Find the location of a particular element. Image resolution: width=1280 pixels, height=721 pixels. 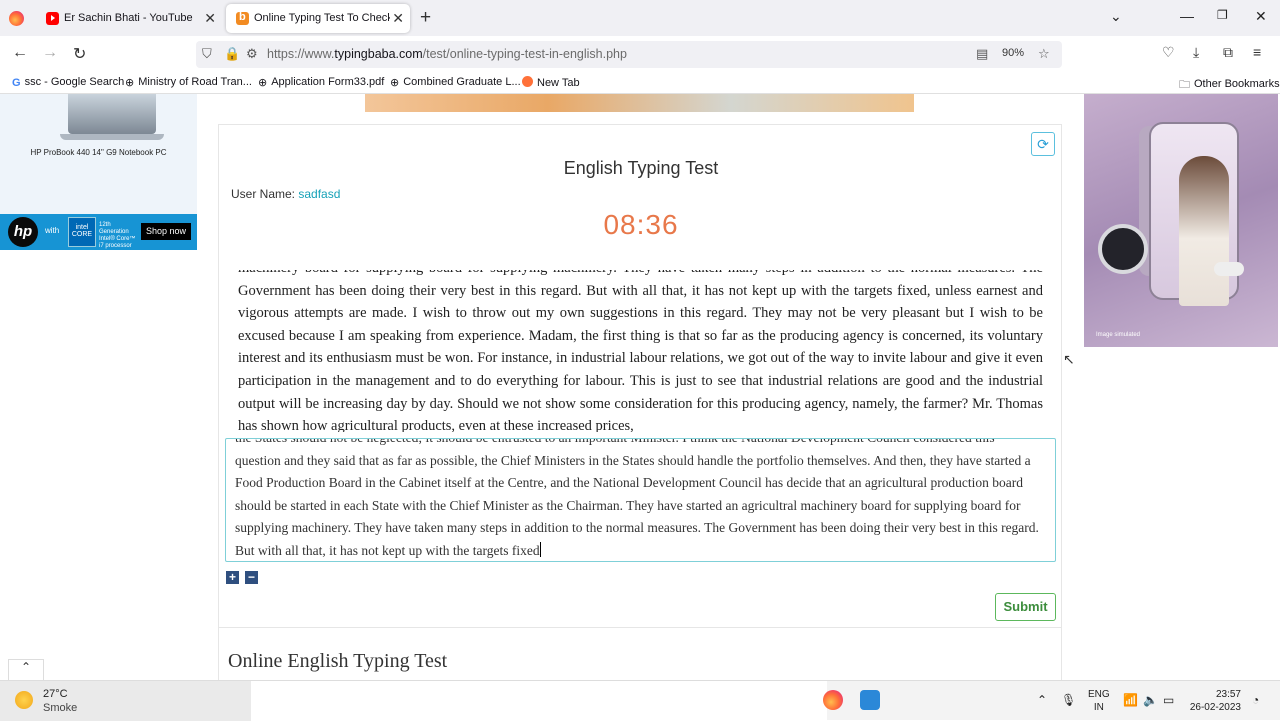

bookmark-item: New Tab is located at coordinates (551, 82).